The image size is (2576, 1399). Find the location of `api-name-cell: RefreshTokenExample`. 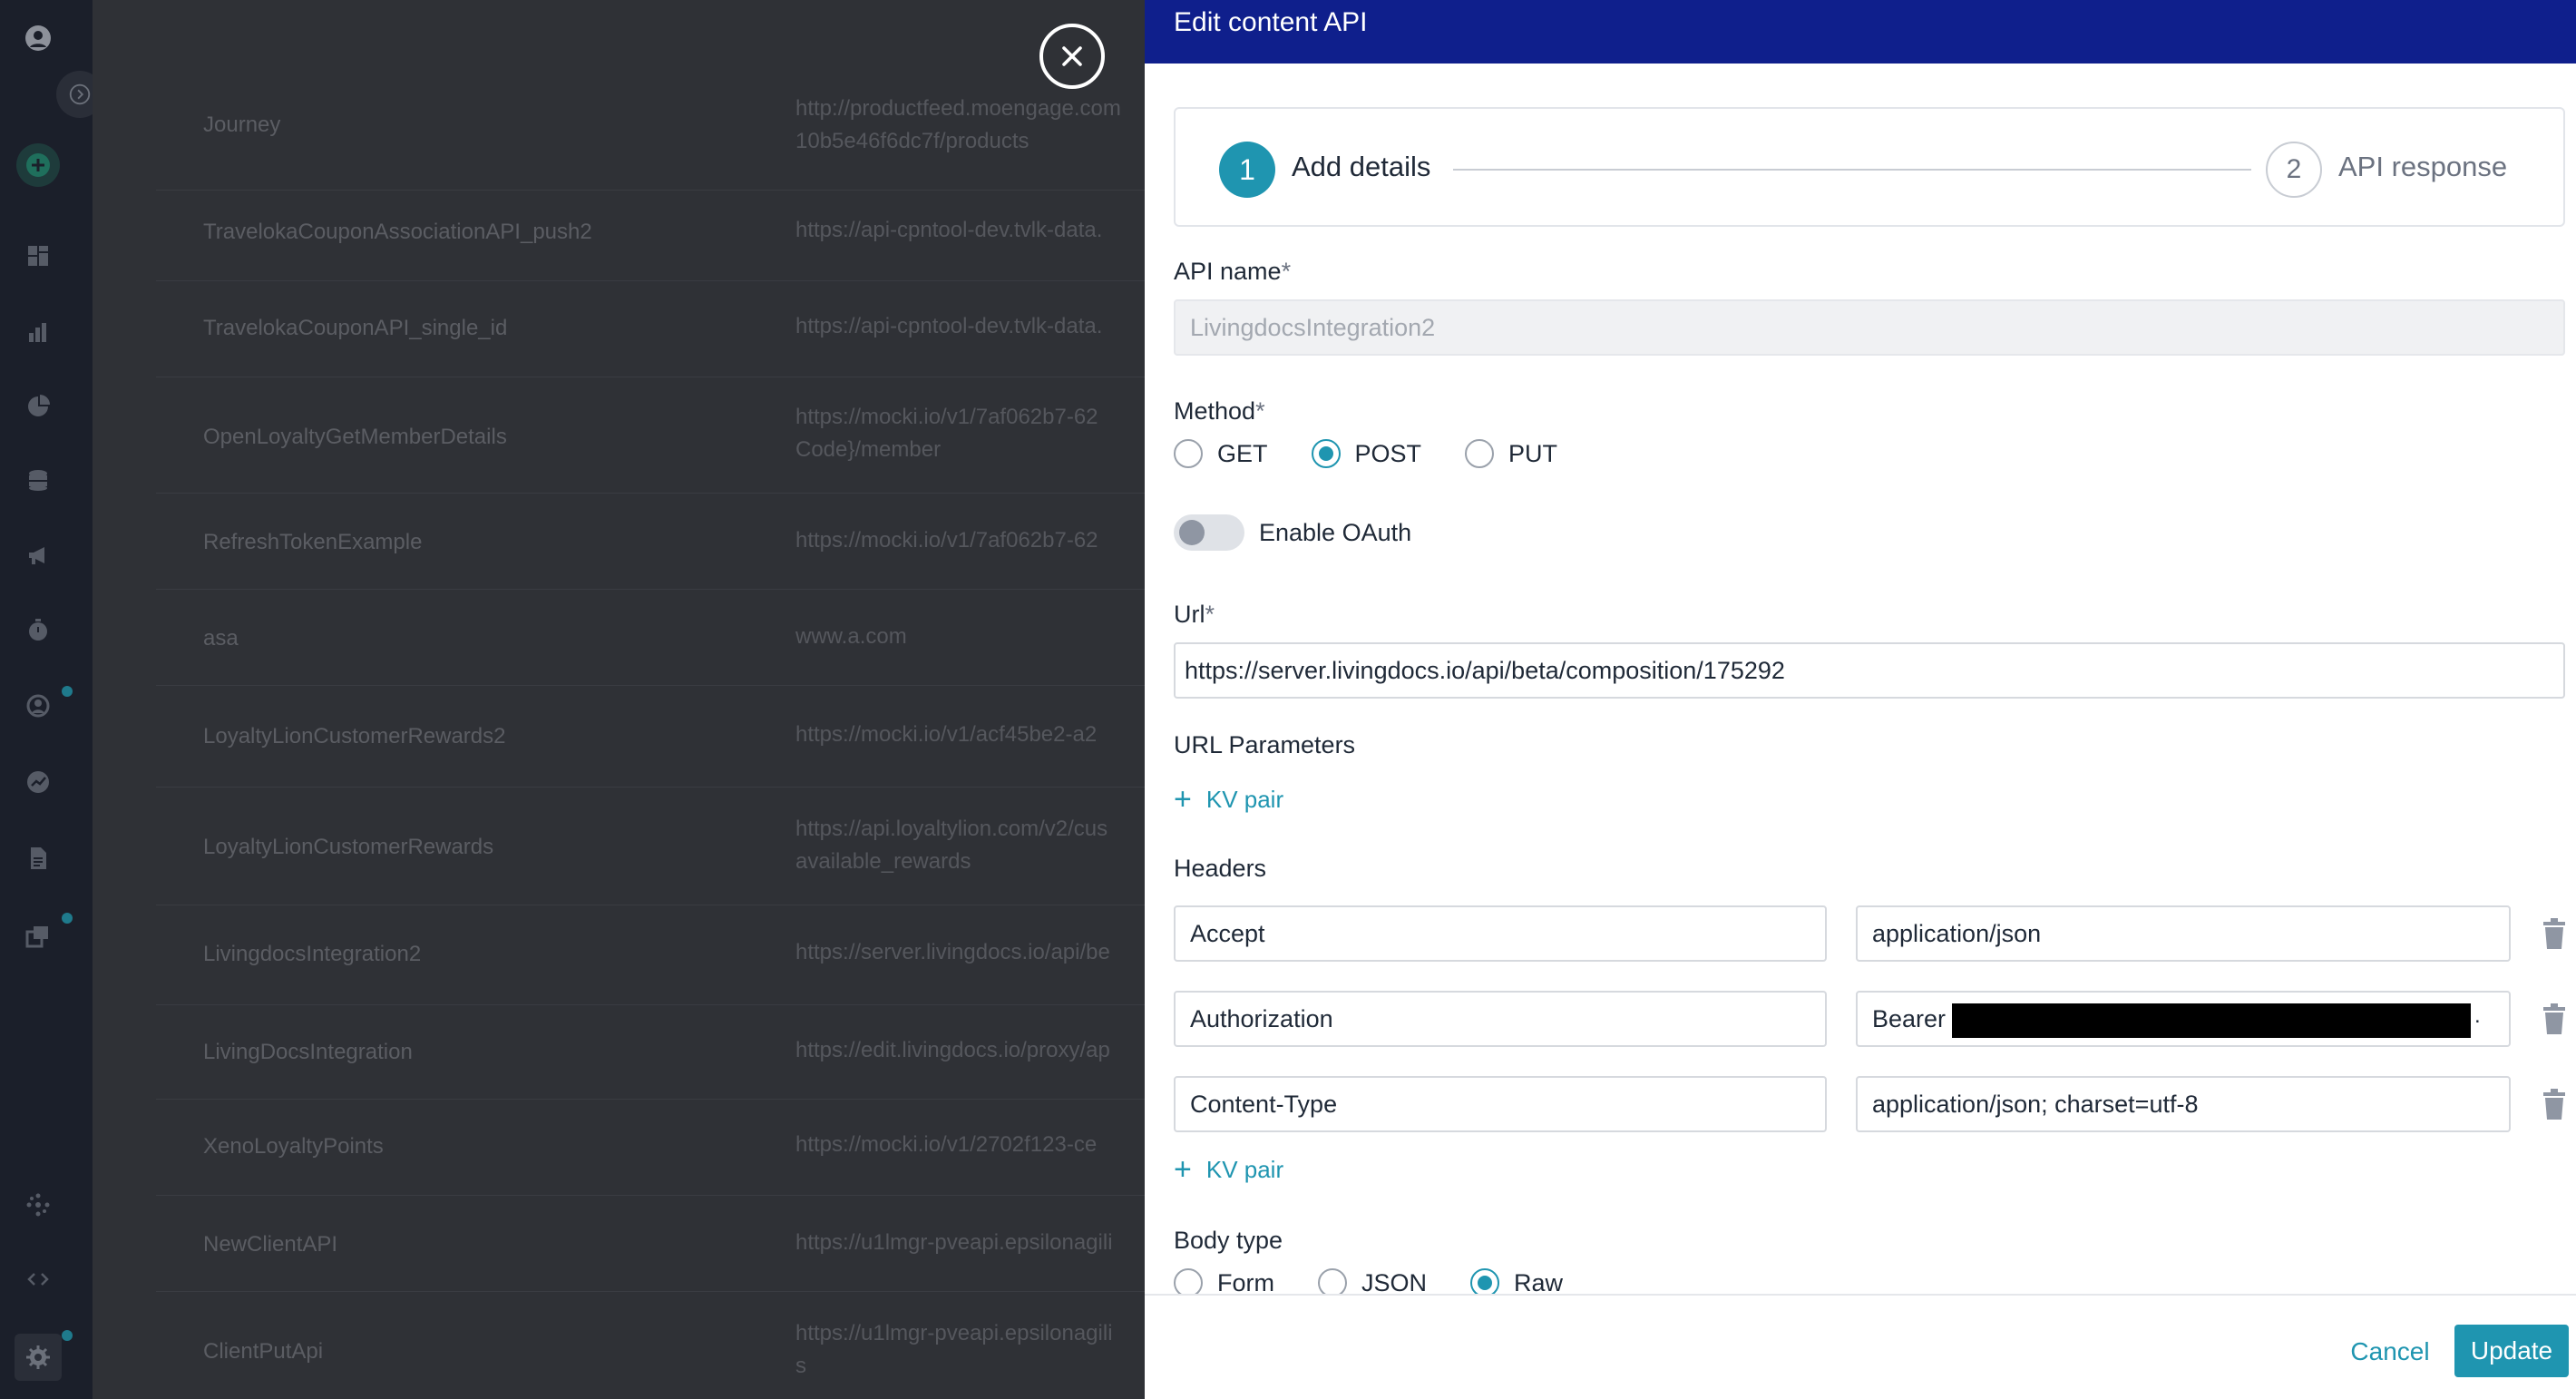

api-name-cell: RefreshTokenExample is located at coordinates (313, 542).